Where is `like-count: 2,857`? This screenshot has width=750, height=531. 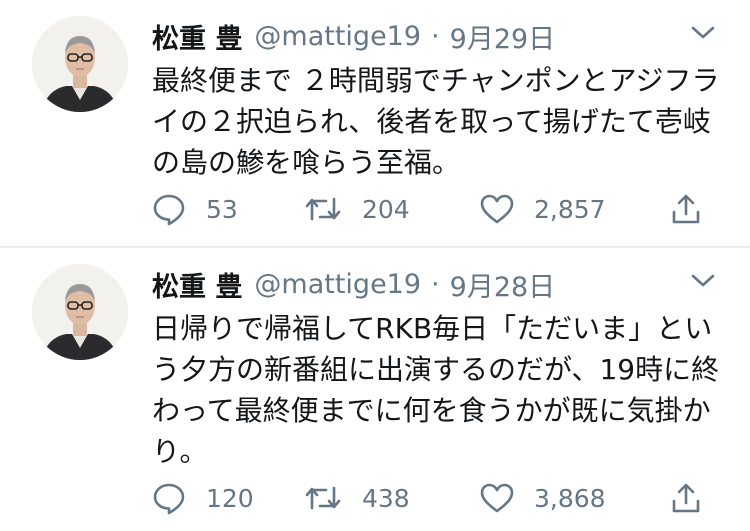 like-count: 2,857 is located at coordinates (570, 209).